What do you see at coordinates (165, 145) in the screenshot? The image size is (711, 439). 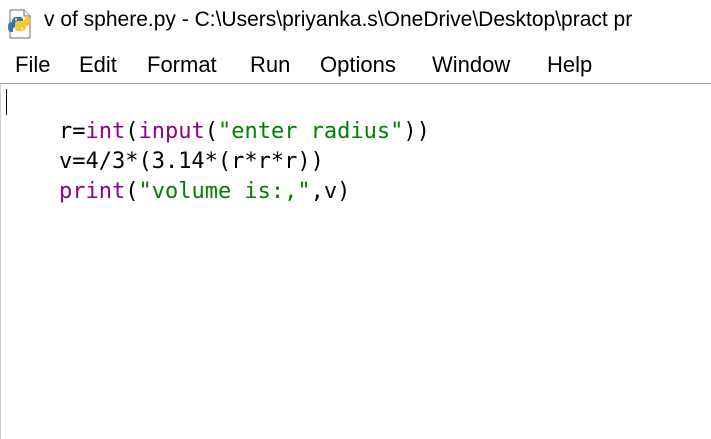 I see `code-line-2: v=4/3*(3.14*(r*r*r))` at bounding box center [165, 145].